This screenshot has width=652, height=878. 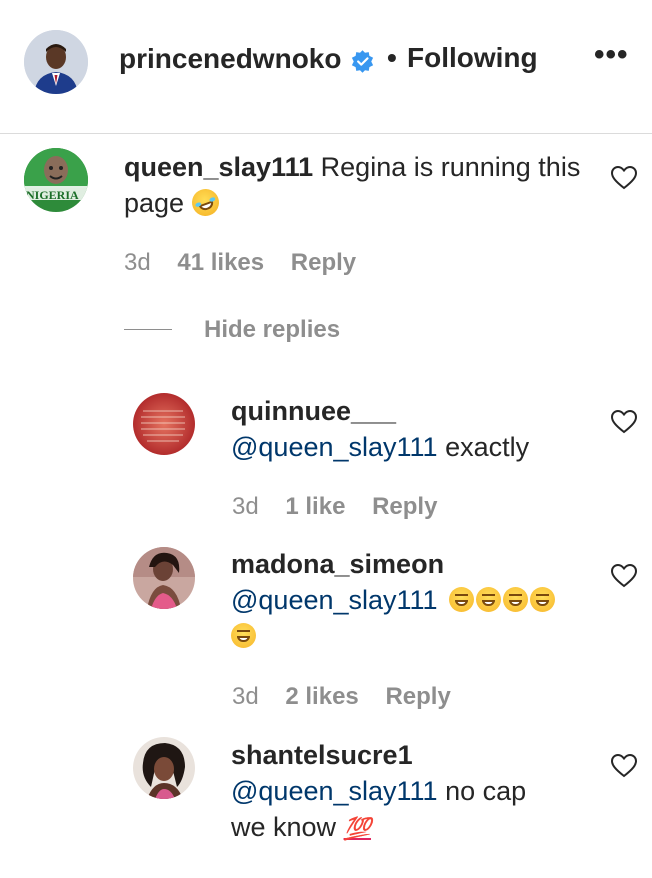 I want to click on comment-time: 3d, so click(x=137, y=262).